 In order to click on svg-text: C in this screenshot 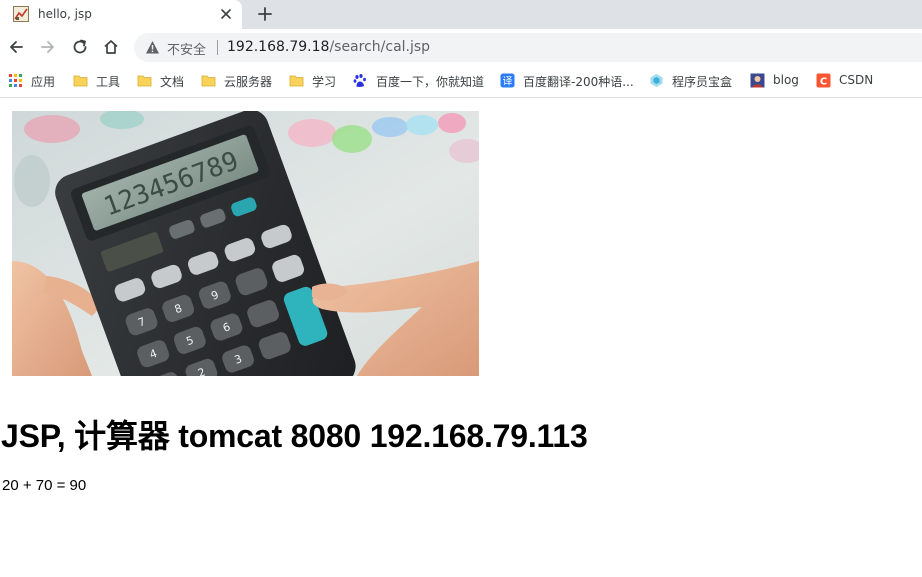, I will do `click(823, 82)`.